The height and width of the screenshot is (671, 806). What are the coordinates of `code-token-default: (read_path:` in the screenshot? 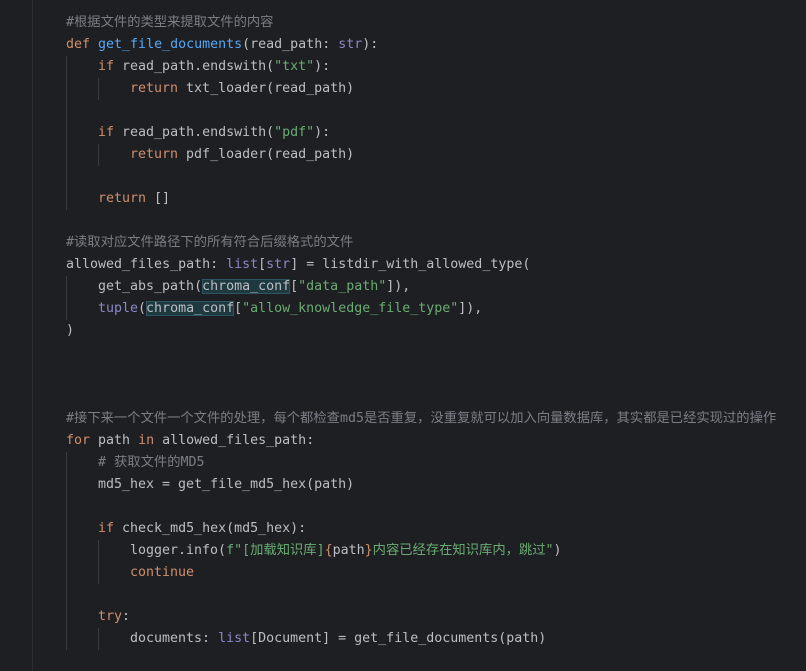 It's located at (290, 44).